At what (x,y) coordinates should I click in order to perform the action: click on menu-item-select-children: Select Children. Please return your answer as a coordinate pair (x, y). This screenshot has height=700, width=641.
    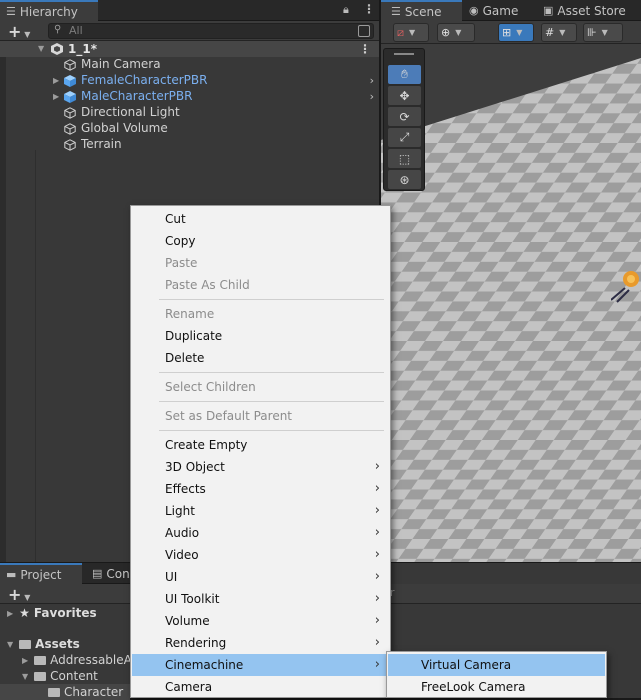
    Looking at the image, I should click on (260, 387).